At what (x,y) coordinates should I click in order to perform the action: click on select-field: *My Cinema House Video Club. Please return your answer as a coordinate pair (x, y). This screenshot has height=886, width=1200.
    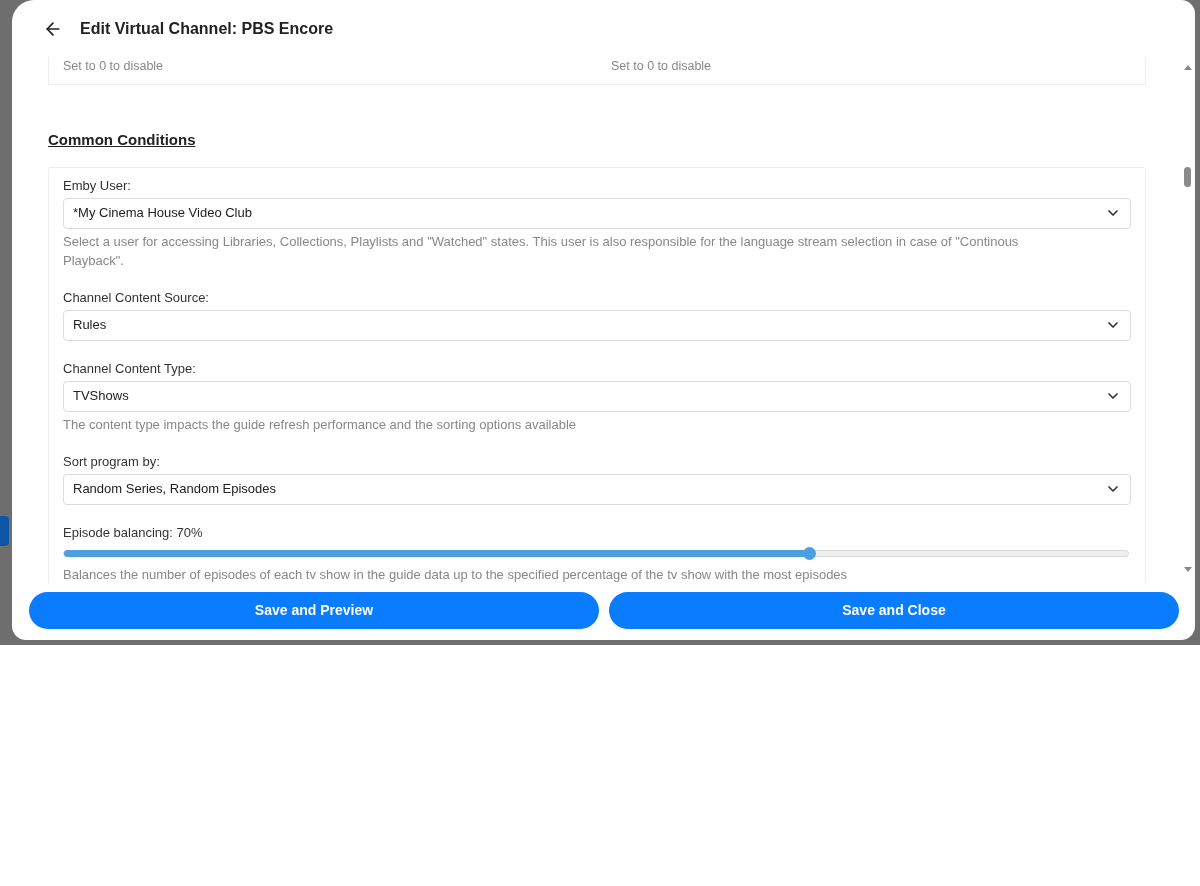
    Looking at the image, I should click on (597, 213).